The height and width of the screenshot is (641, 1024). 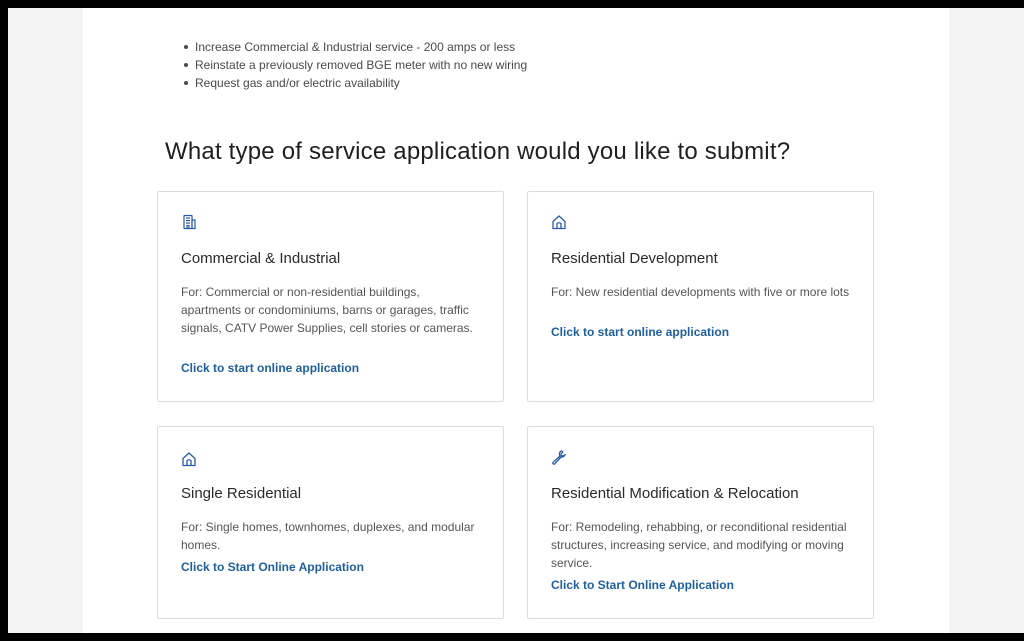 I want to click on card-title: Commercial & Industrial, so click(x=261, y=258).